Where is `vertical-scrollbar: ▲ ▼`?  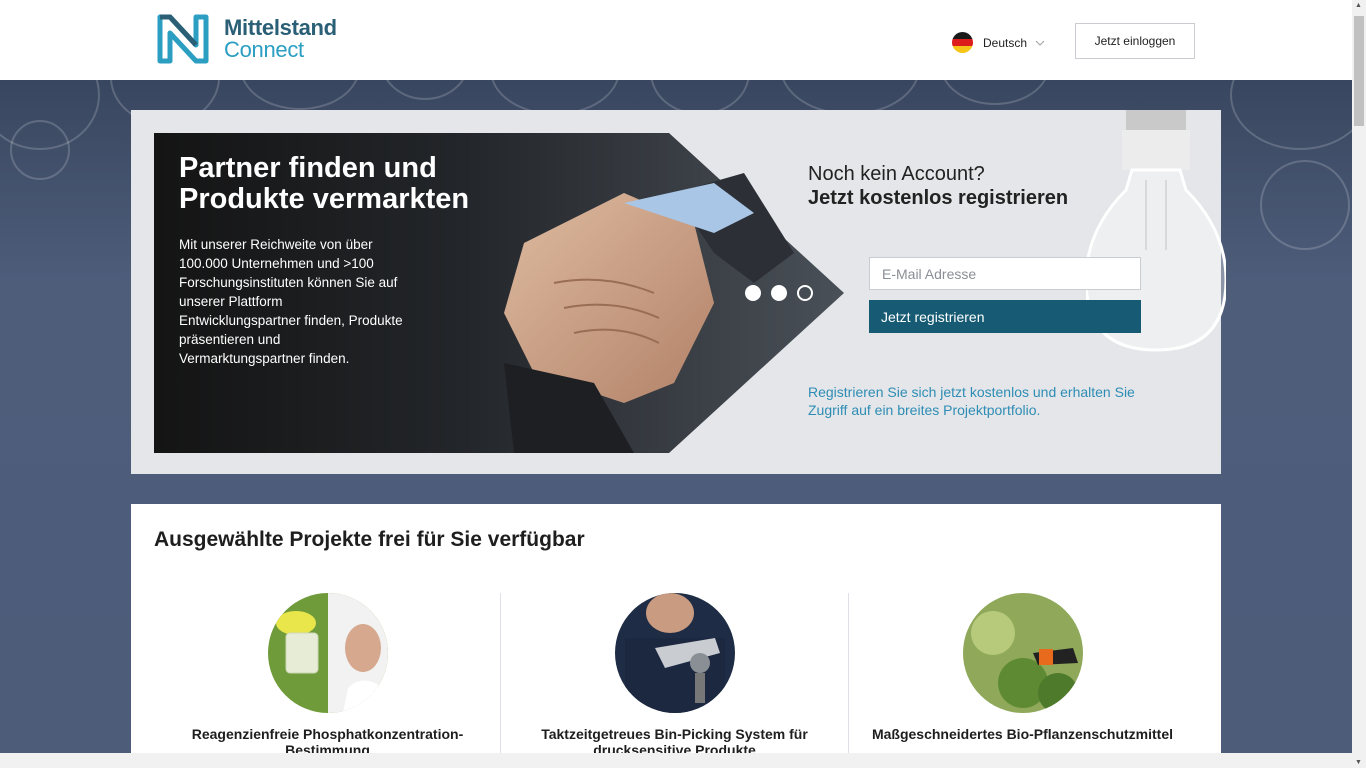
vertical-scrollbar: ▲ ▼ is located at coordinates (1359, 384).